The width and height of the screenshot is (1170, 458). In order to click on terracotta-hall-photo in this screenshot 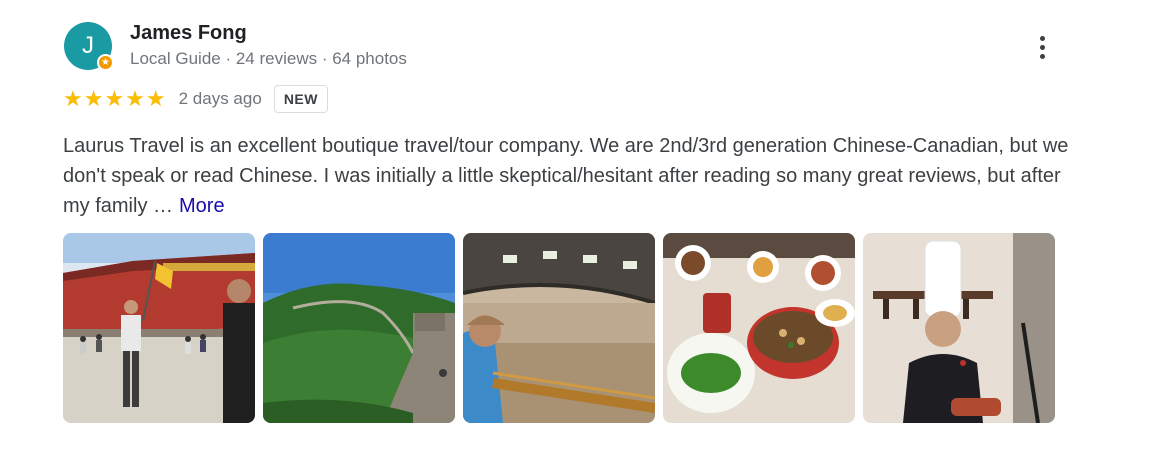, I will do `click(559, 328)`.